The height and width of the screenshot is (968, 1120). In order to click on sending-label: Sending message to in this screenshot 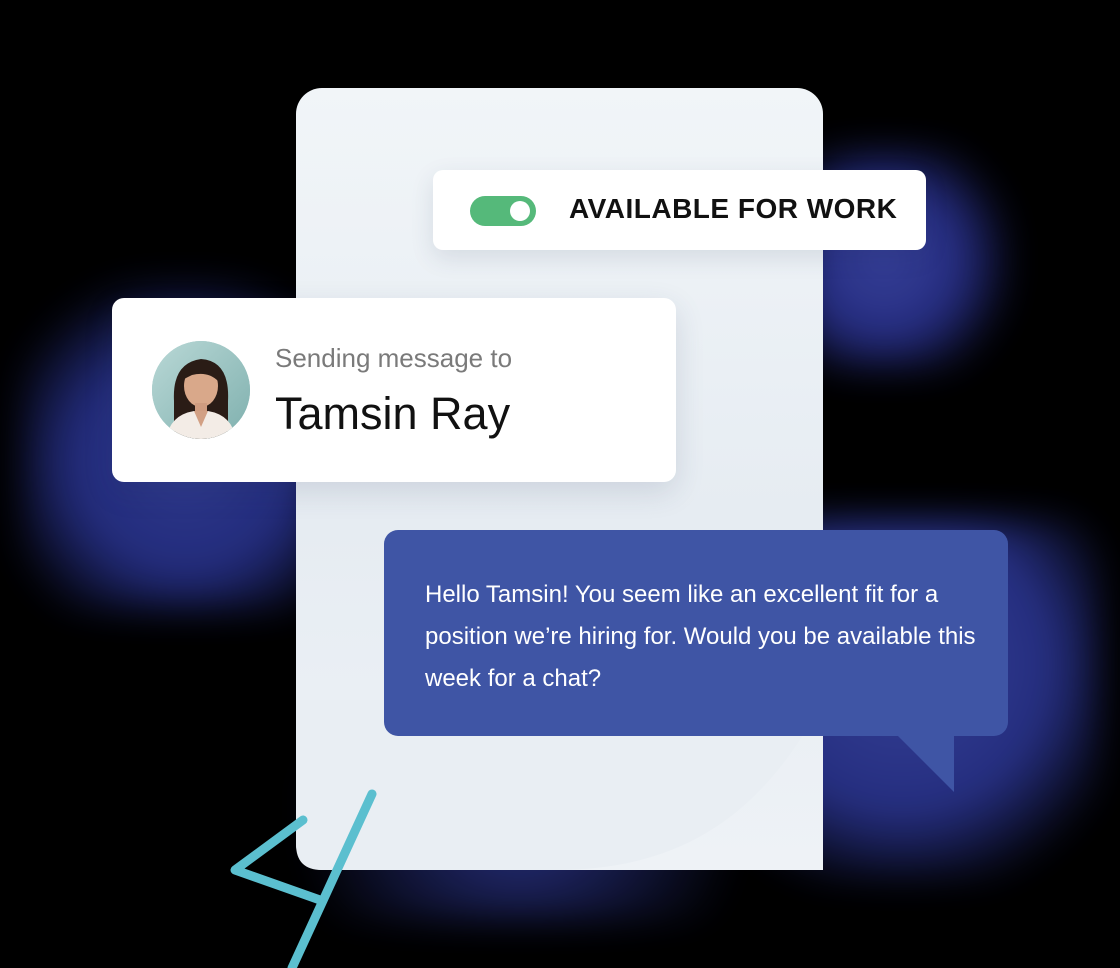, I will do `click(394, 358)`.